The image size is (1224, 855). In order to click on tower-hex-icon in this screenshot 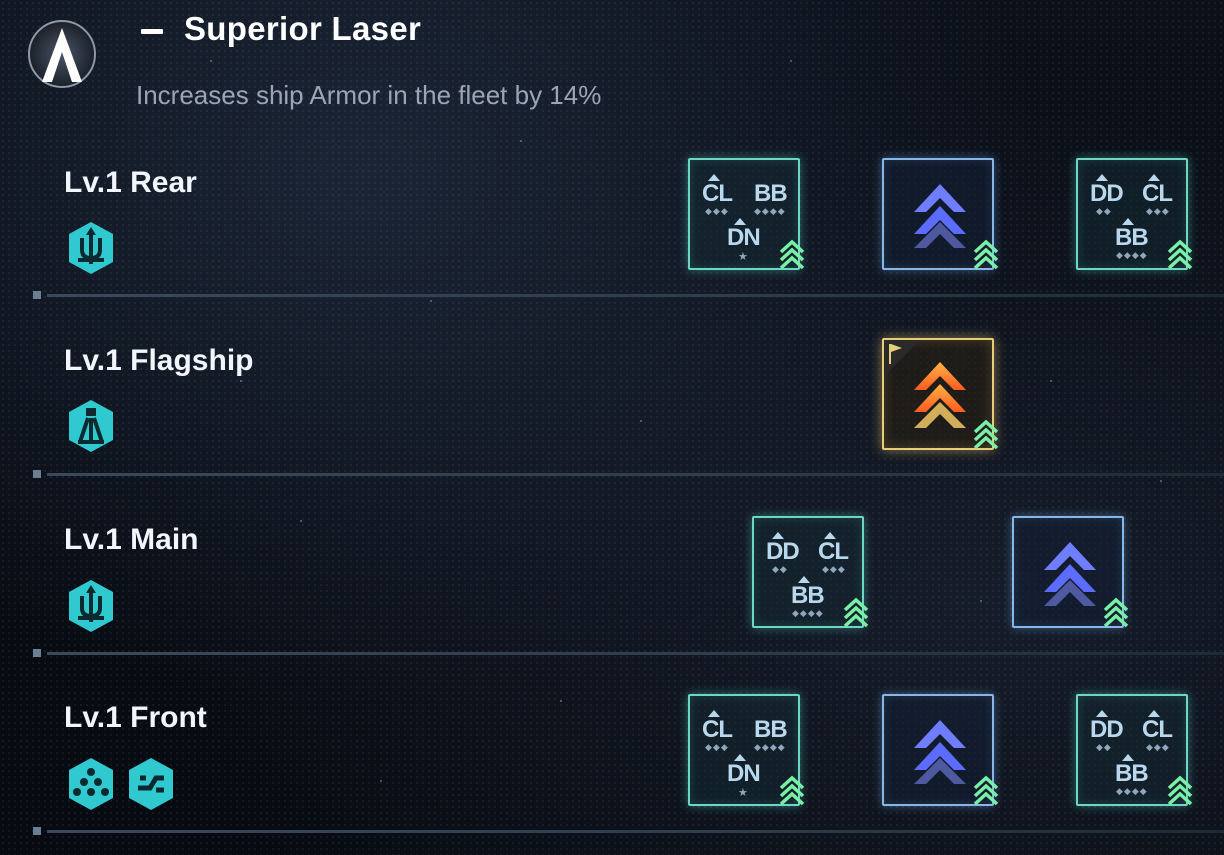, I will do `click(91, 426)`.